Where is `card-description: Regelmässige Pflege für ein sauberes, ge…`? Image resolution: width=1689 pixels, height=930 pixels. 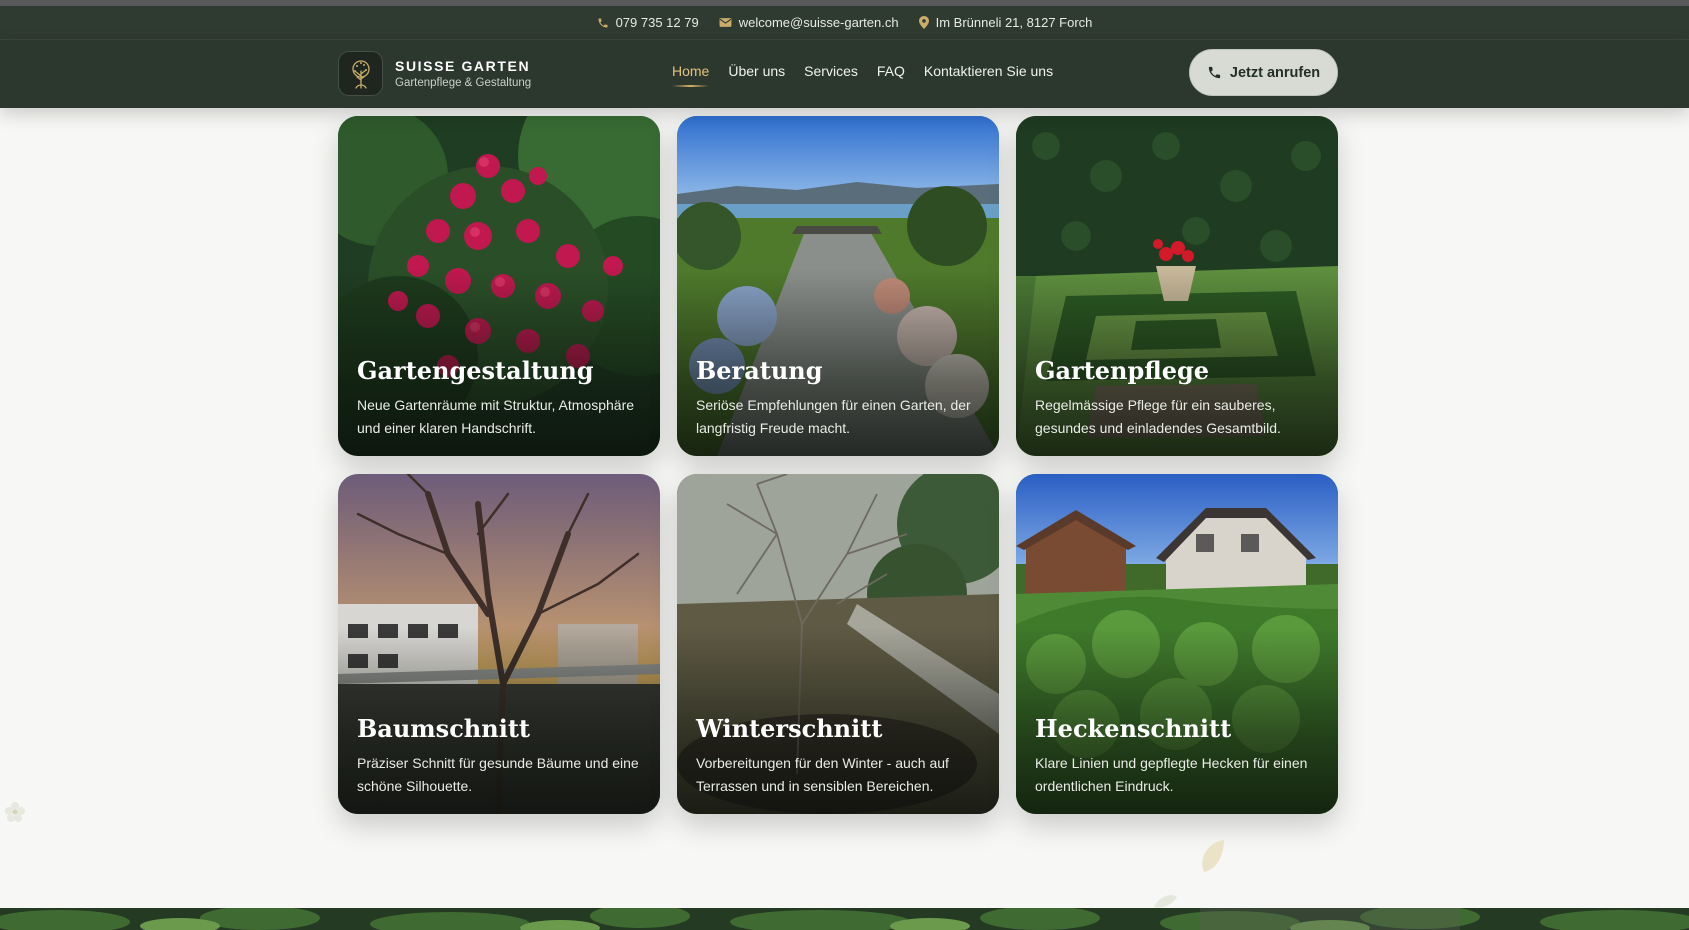
card-description: Regelmässige Pflege für ein sauberes, ge… is located at coordinates (1158, 416).